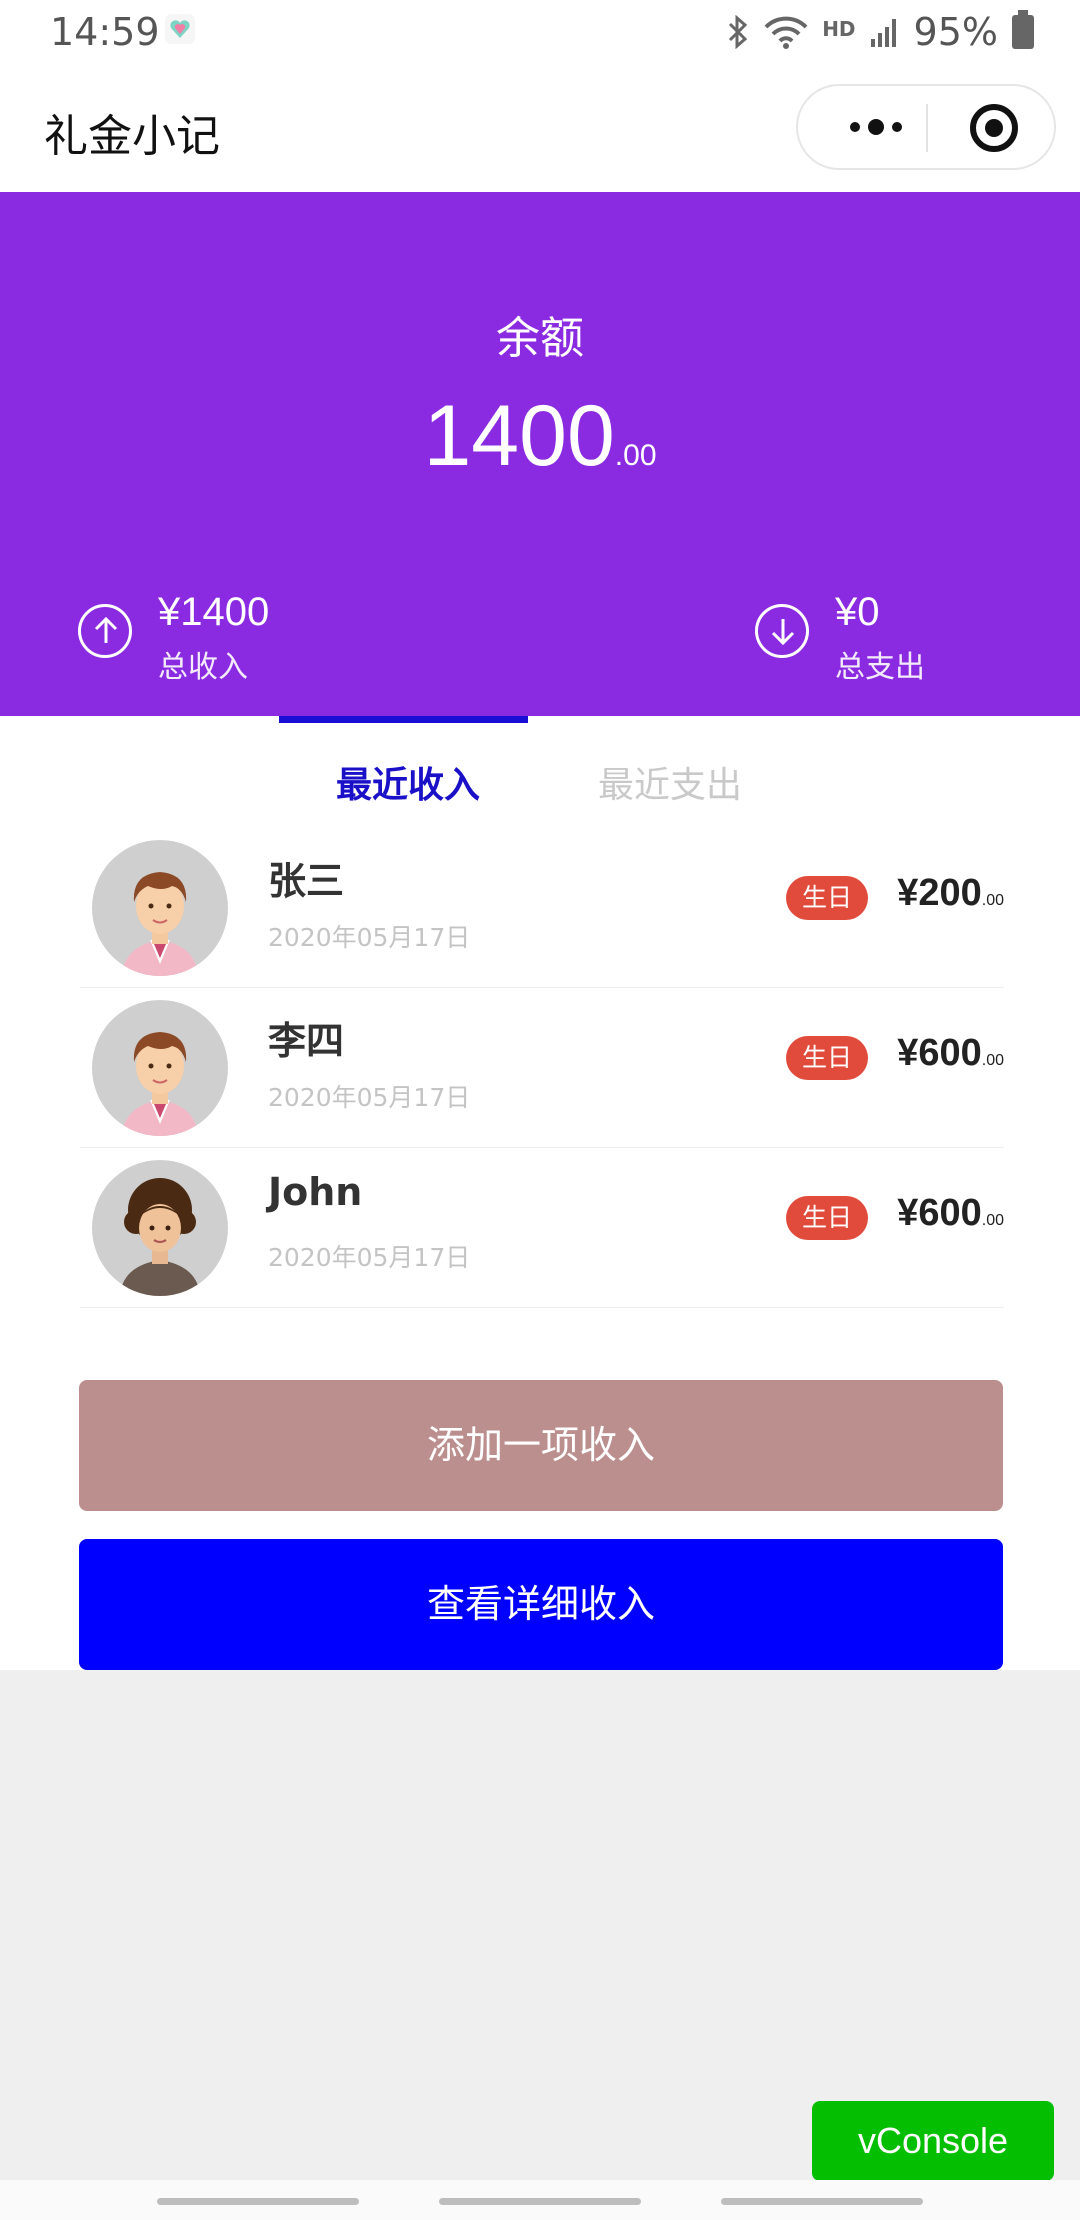 Image resolution: width=1080 pixels, height=2220 pixels. I want to click on curly-hair-avatar, so click(160, 1228).